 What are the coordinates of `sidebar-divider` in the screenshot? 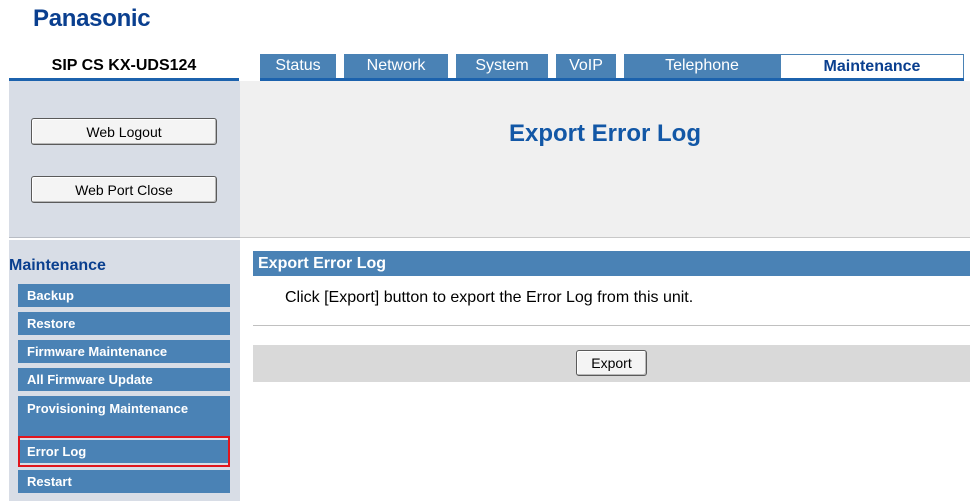 It's located at (124, 238).